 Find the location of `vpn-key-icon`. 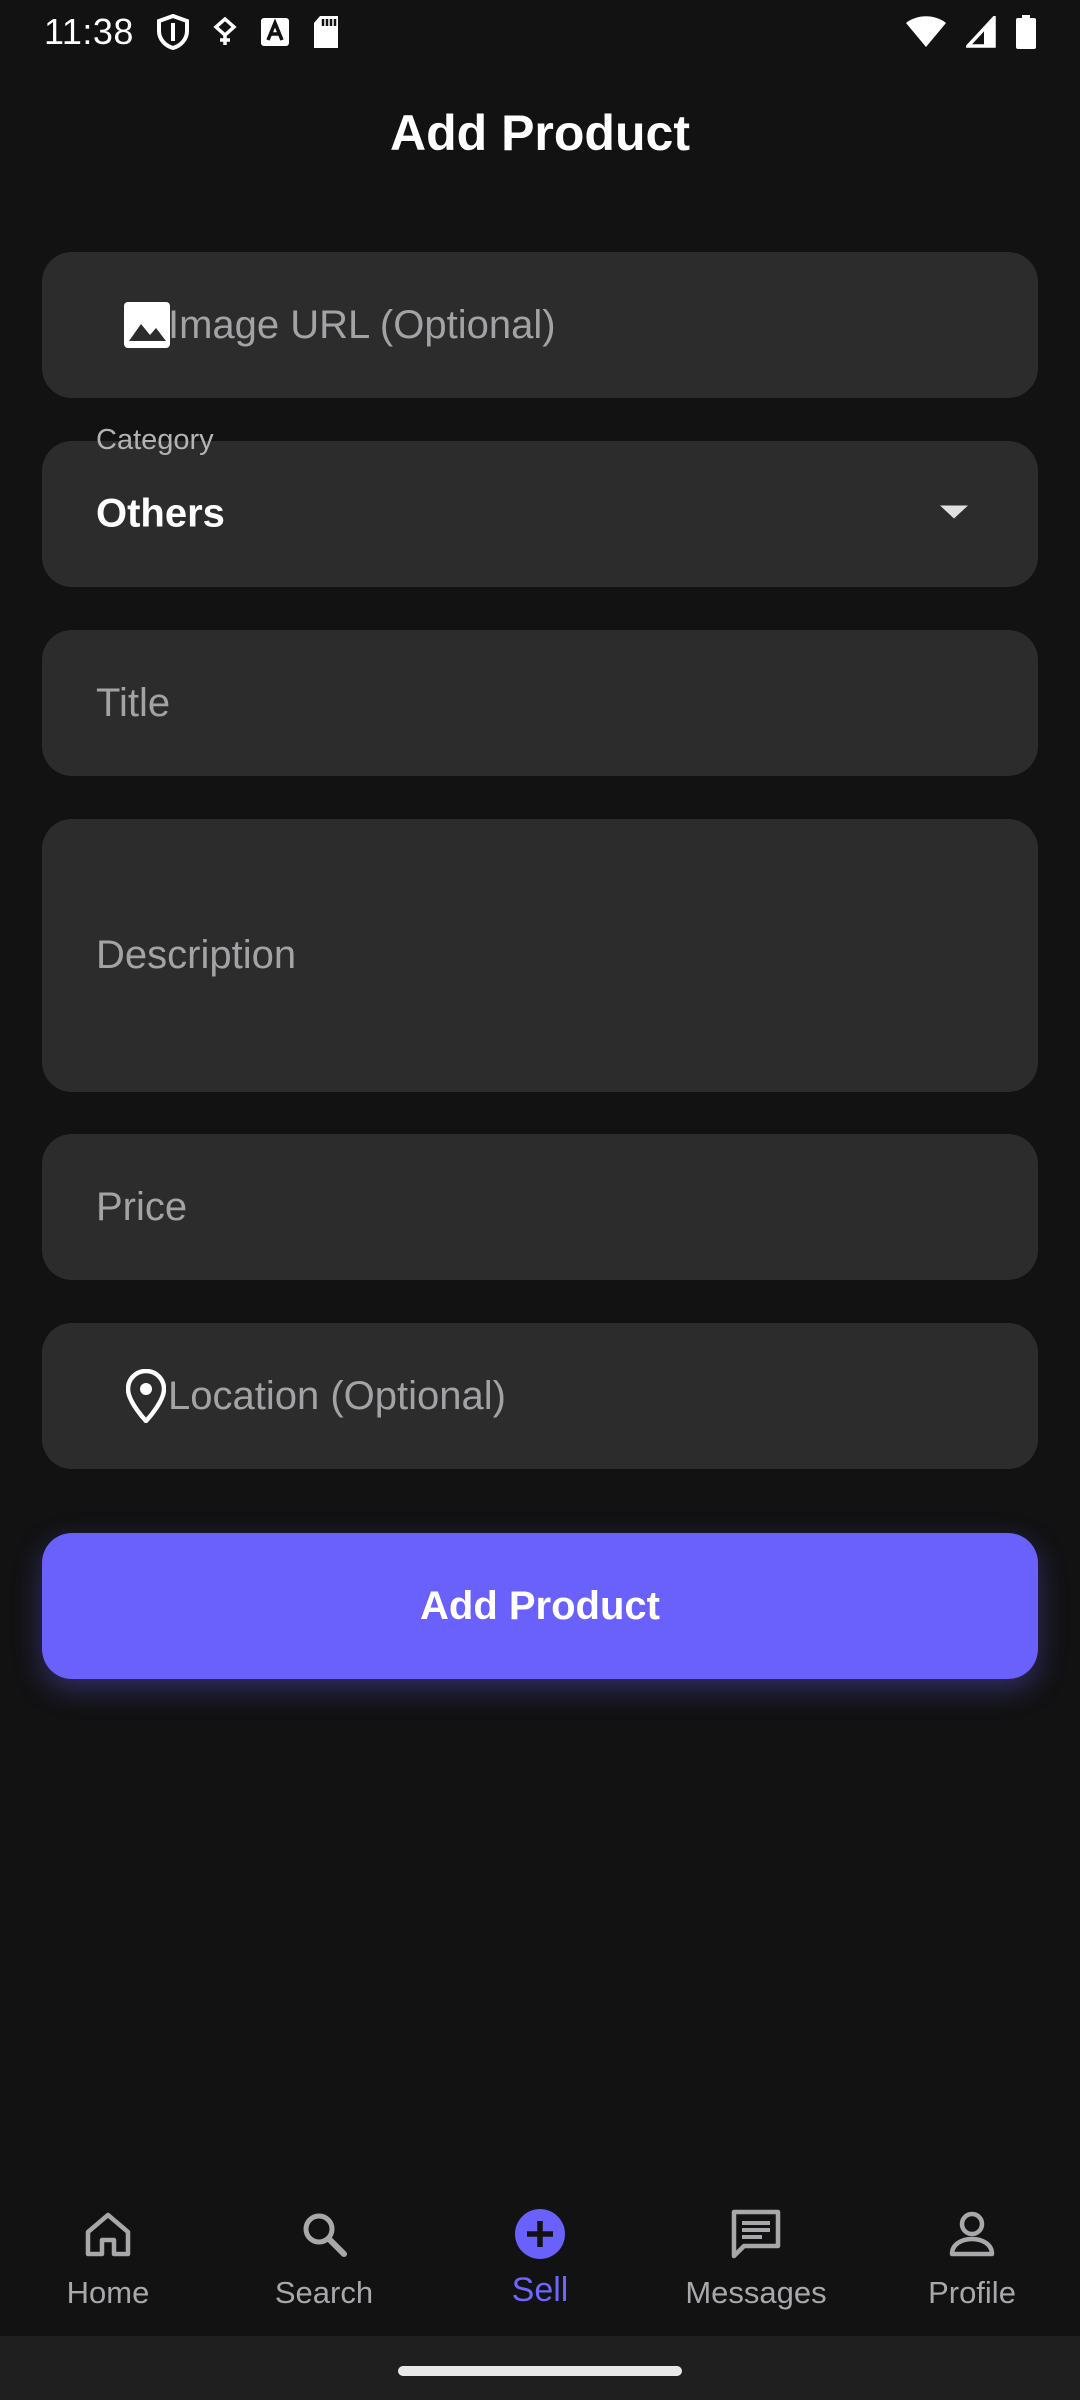

vpn-key-icon is located at coordinates (225, 32).